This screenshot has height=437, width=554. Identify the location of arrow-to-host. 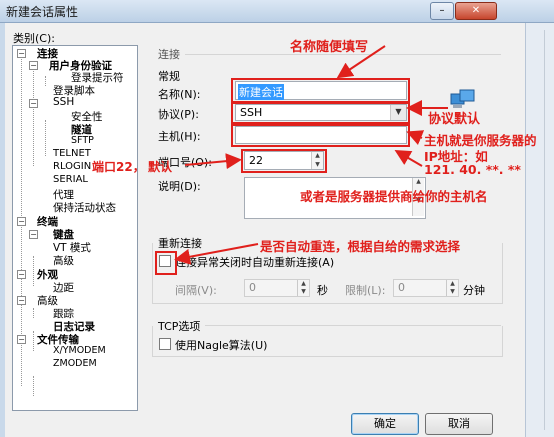
(415, 137).